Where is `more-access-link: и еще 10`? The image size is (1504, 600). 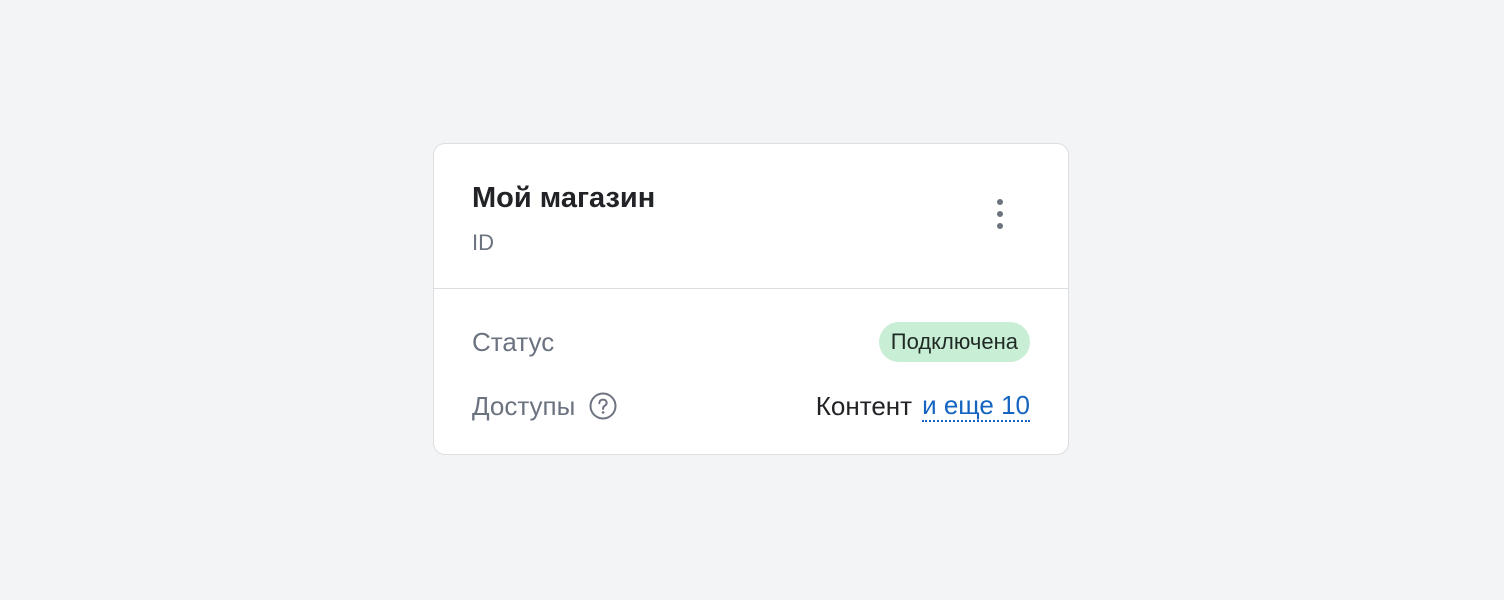
more-access-link: и еще 10 is located at coordinates (976, 406).